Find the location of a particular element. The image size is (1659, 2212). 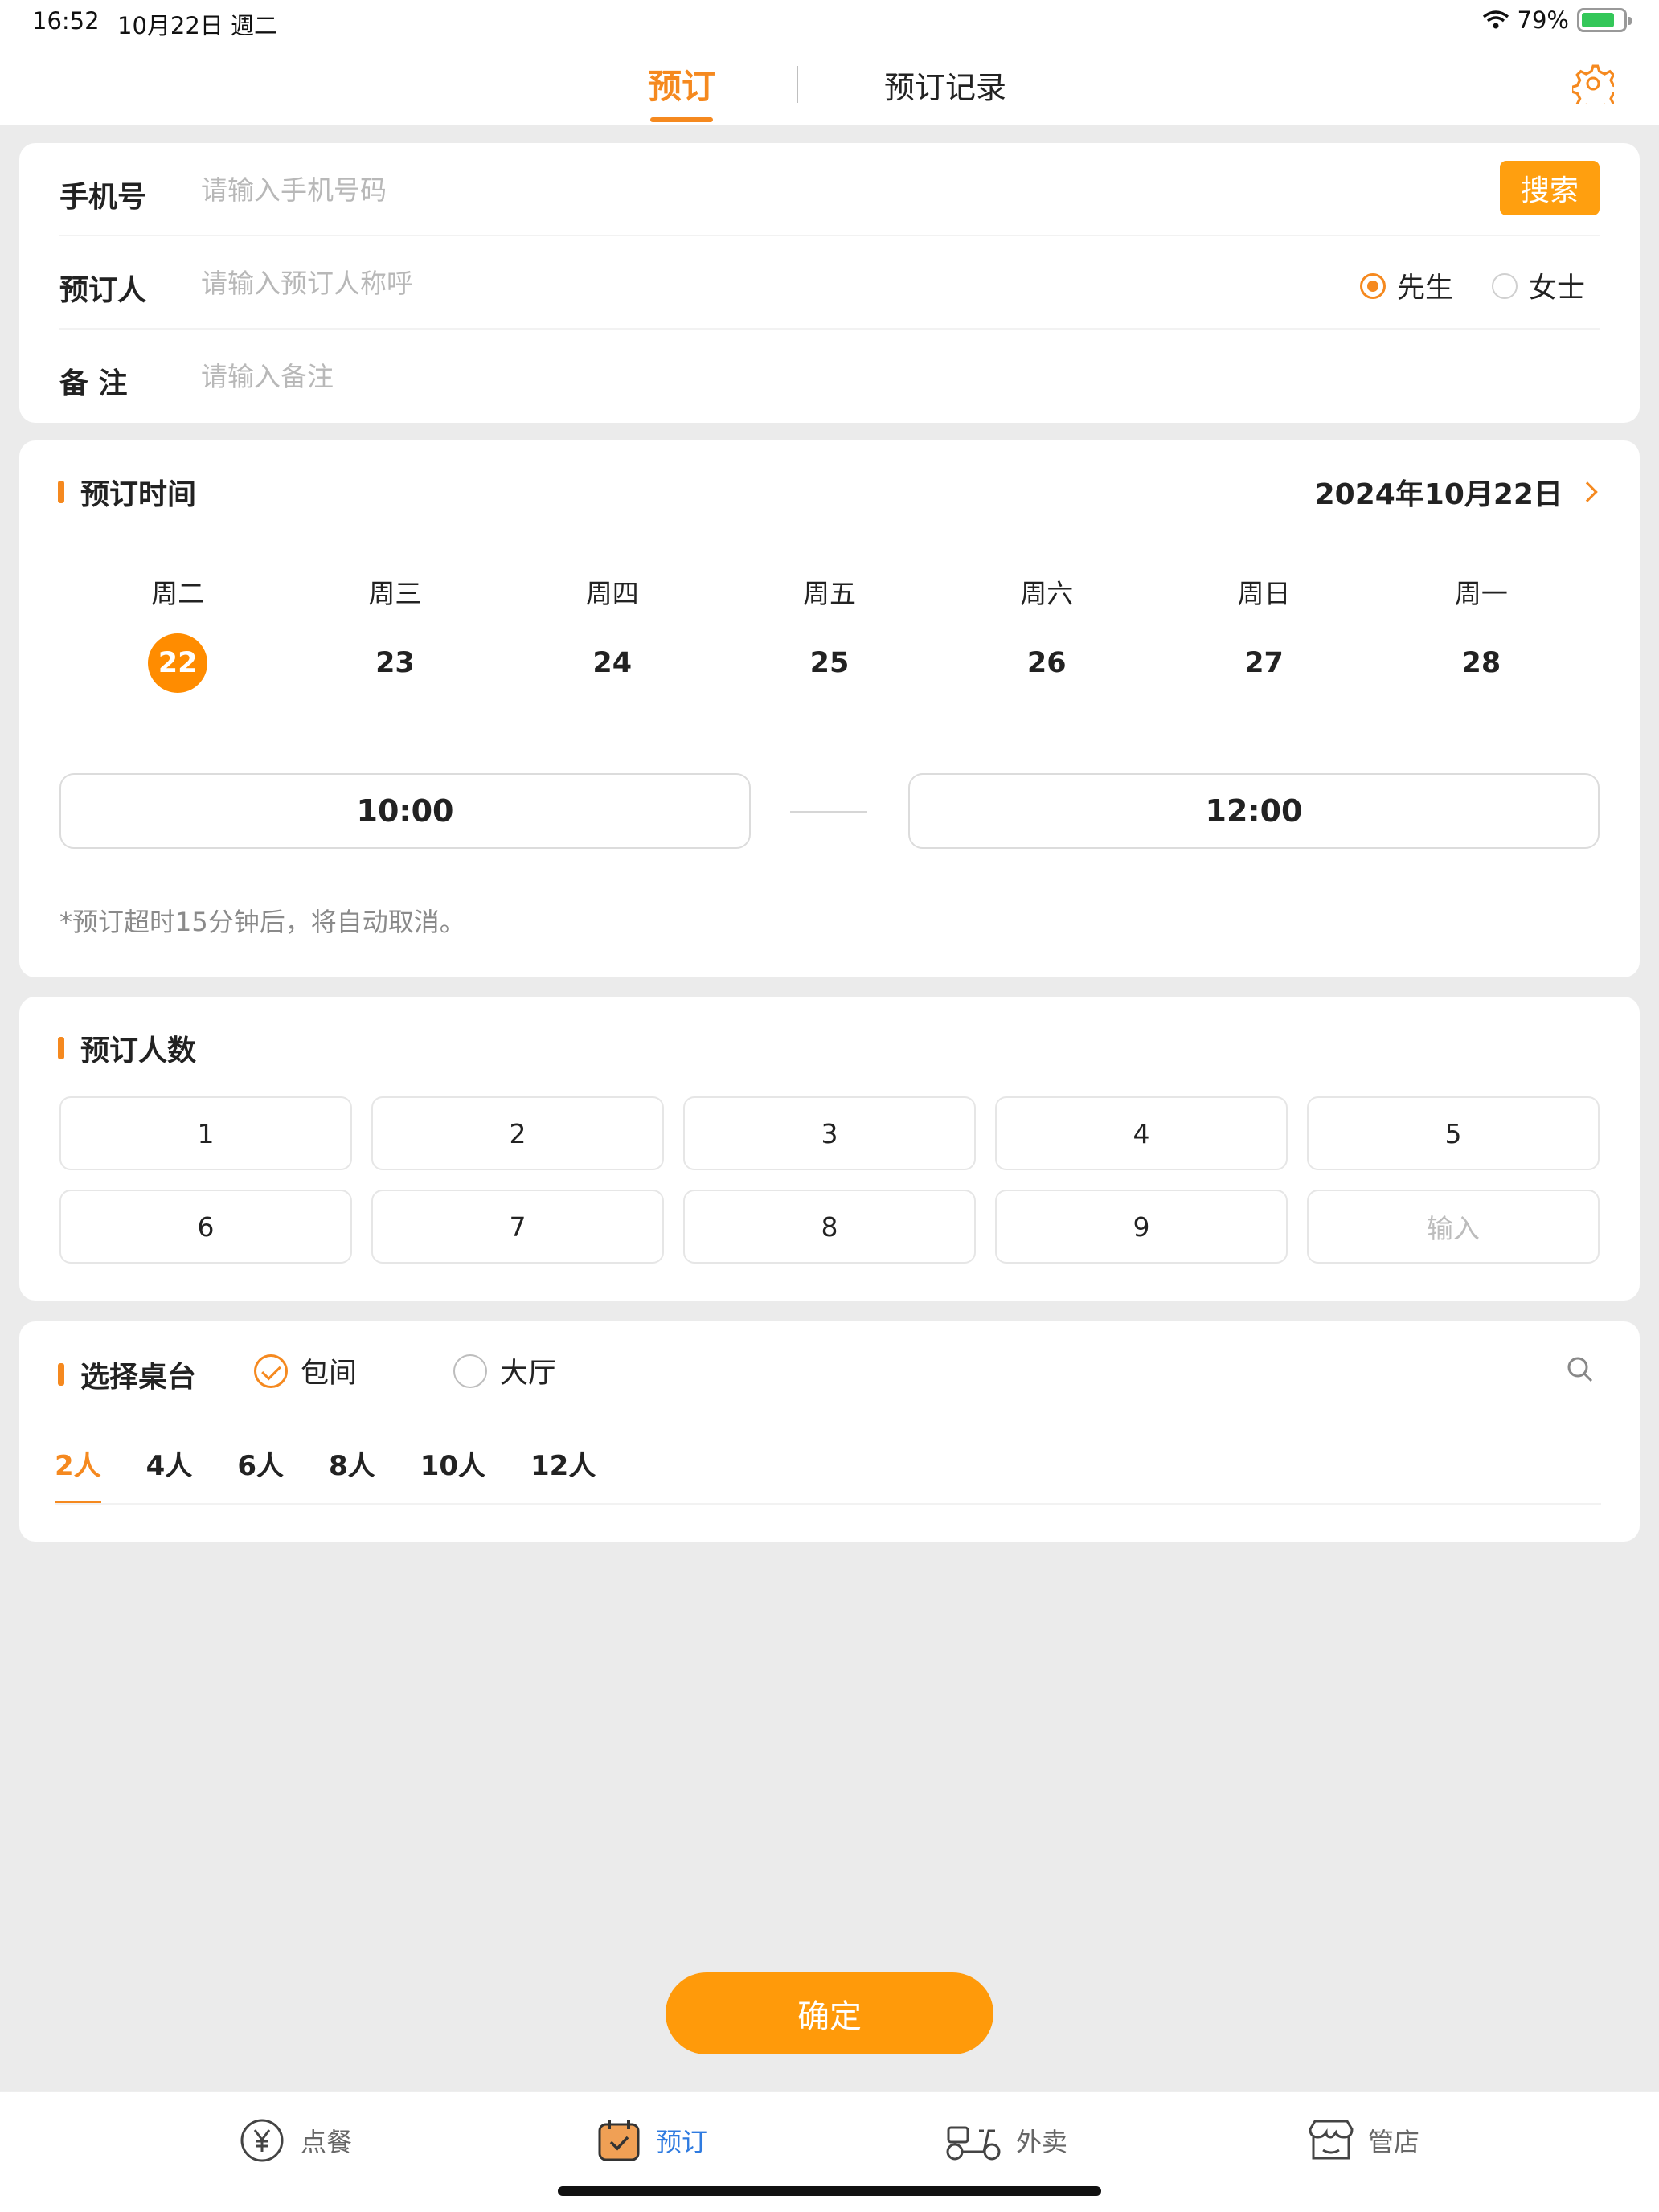

confirm-button: 确定 is located at coordinates (829, 2013).